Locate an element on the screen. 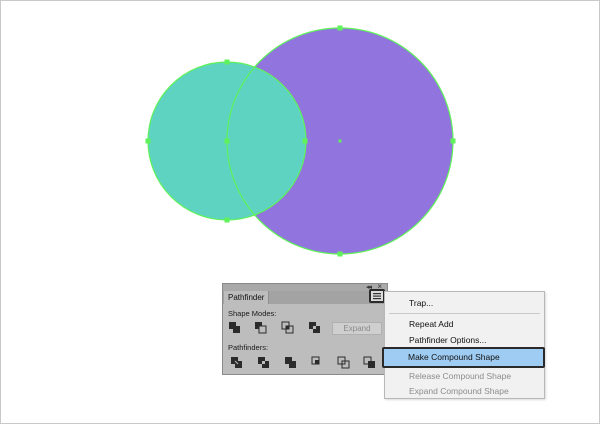 The width and height of the screenshot is (600, 424). menu-item-make-compound-shape: Make Compound Shape is located at coordinates (463, 357).